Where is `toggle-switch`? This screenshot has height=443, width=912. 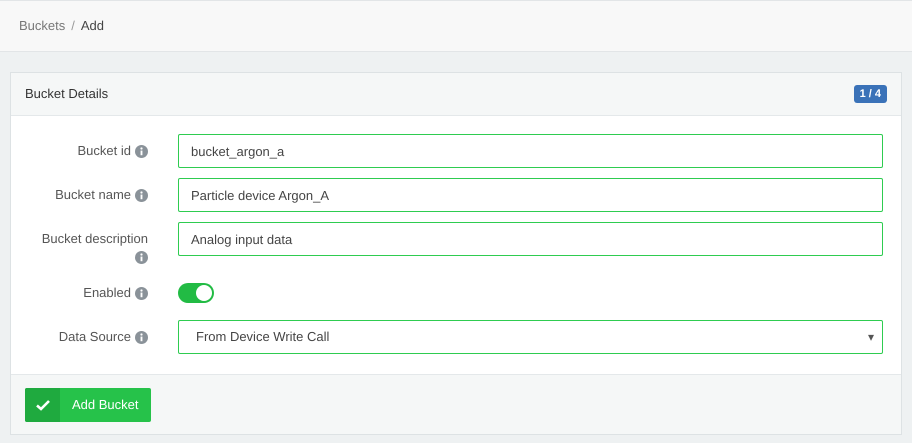
toggle-switch is located at coordinates (196, 293).